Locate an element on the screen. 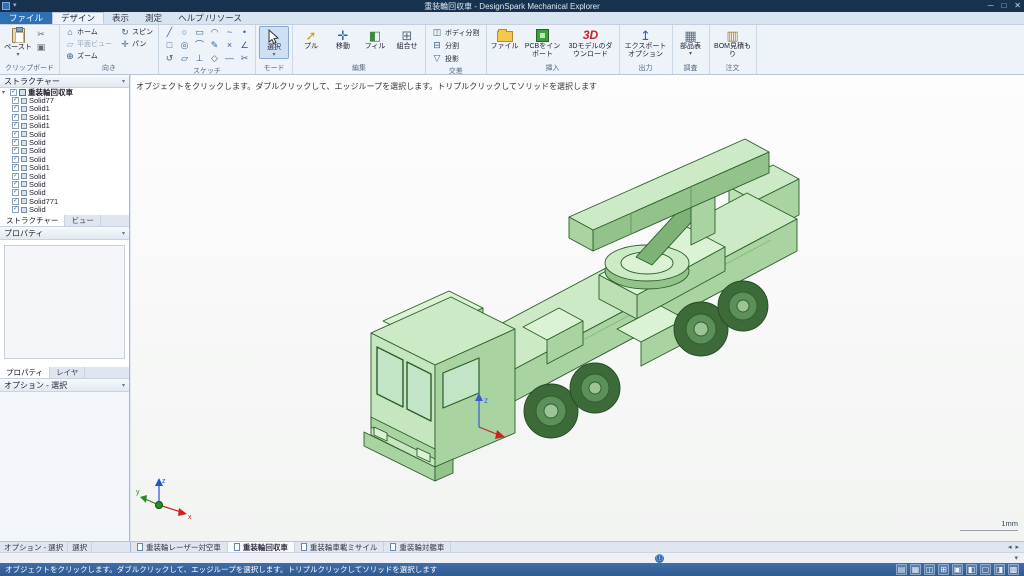  document-tab: 重装輪車載ミサイル is located at coordinates (340, 547).